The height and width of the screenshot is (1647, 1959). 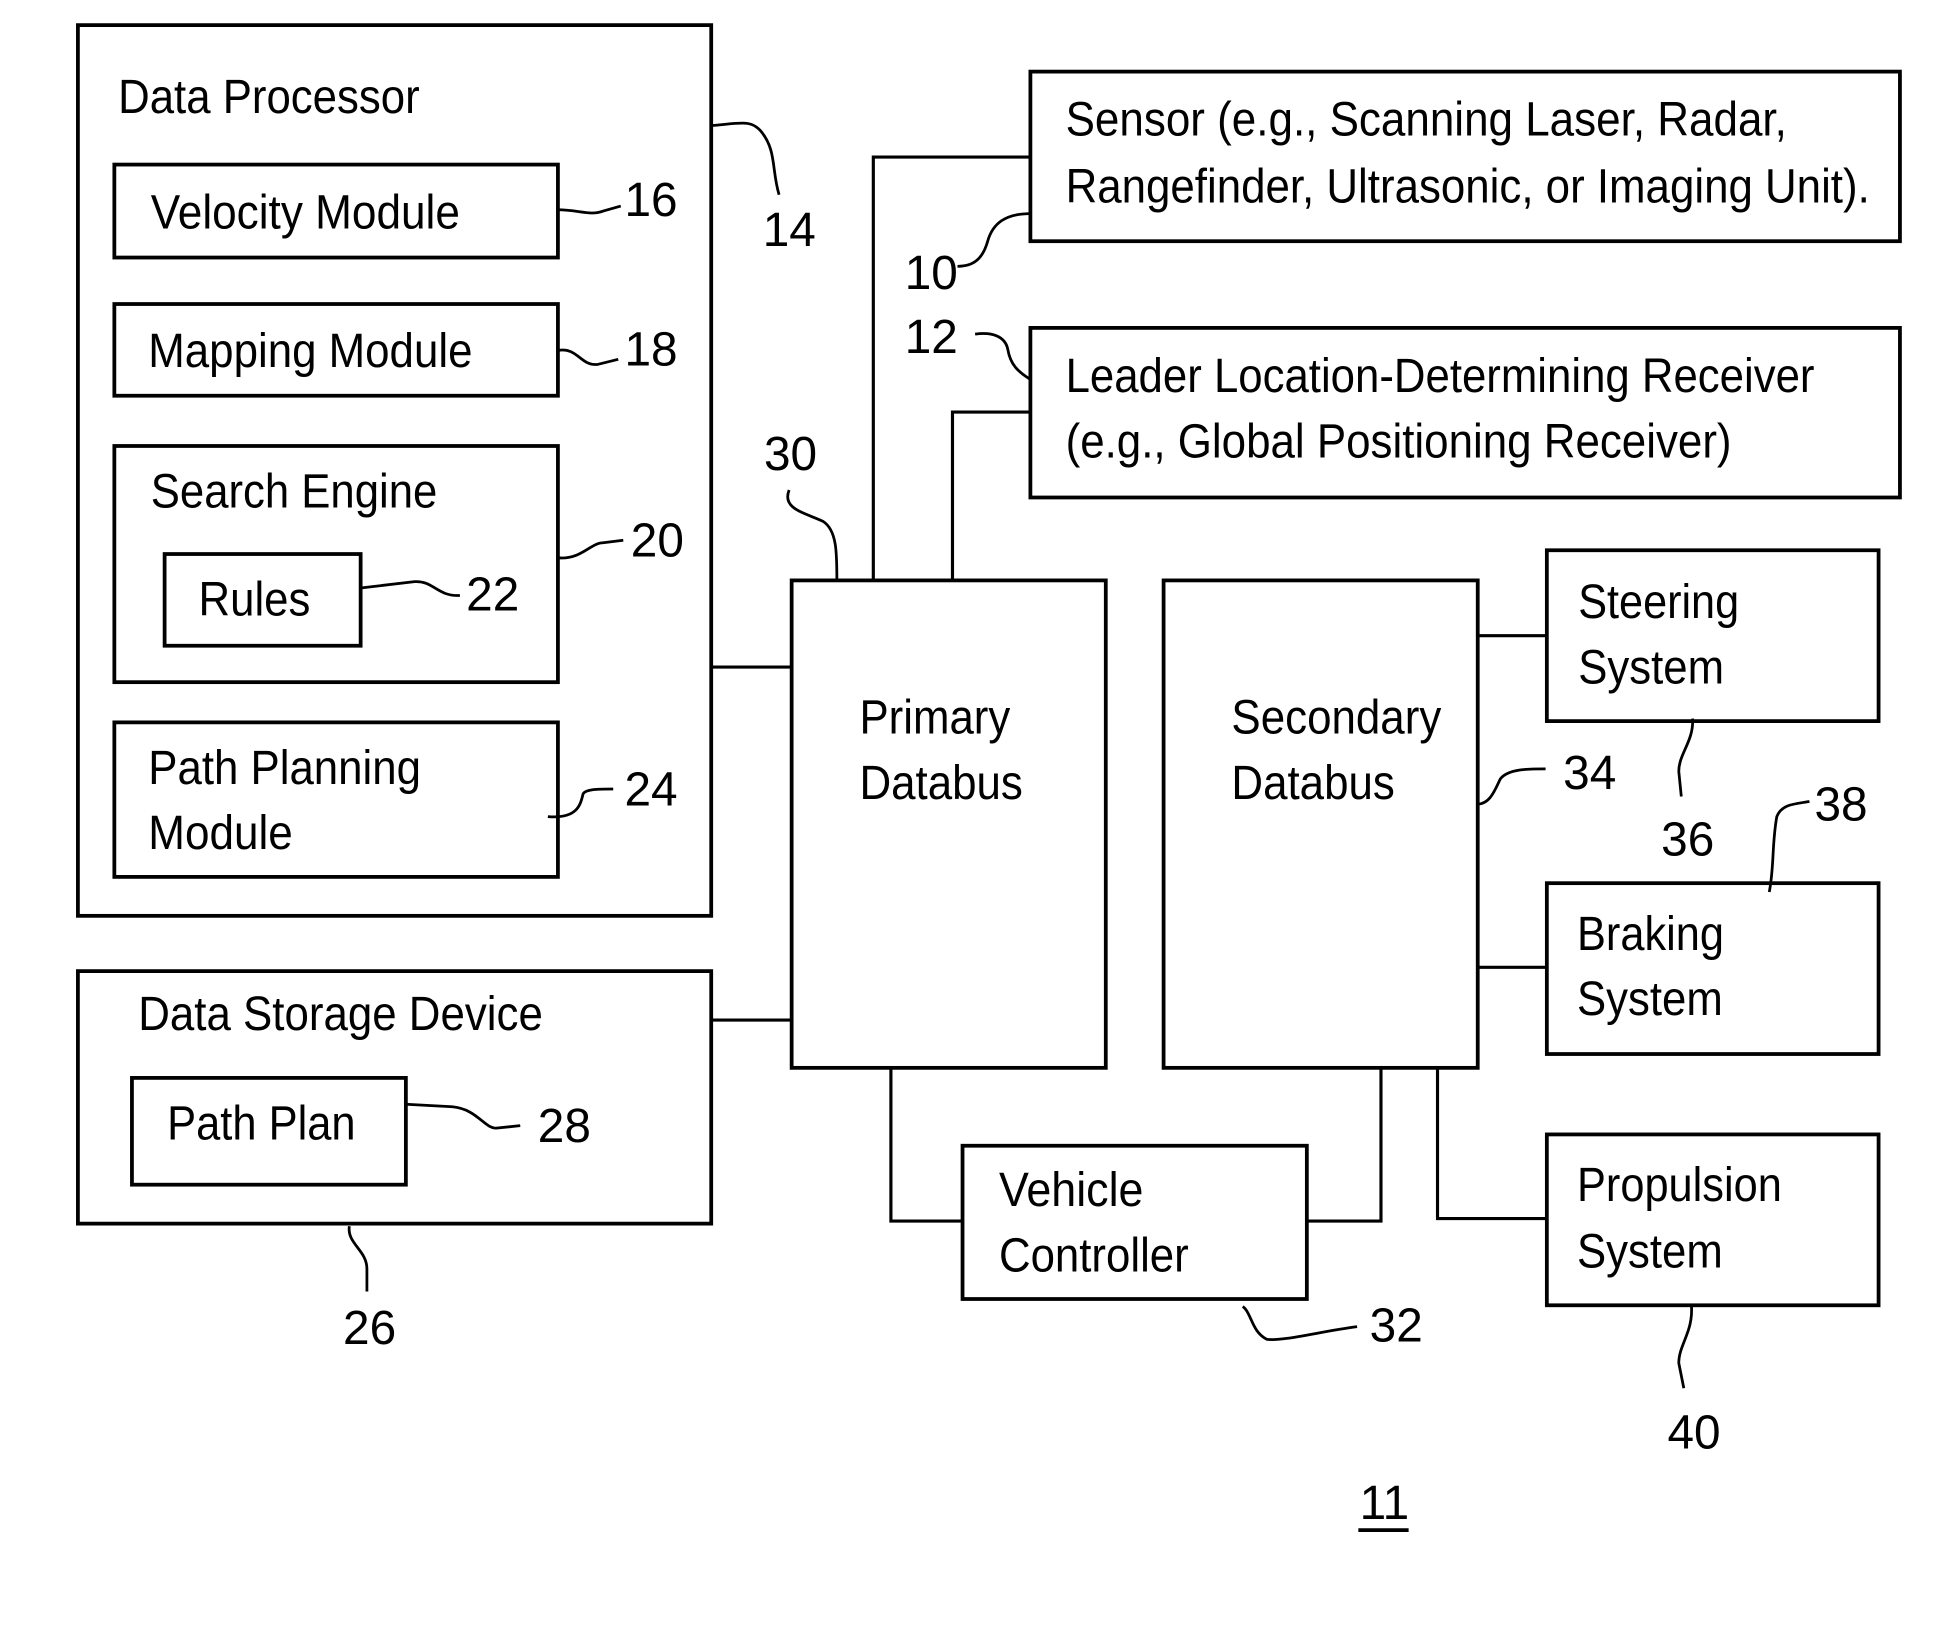 What do you see at coordinates (1679, 1185) in the screenshot?
I see `propulsion-system-line1: Propulsion` at bounding box center [1679, 1185].